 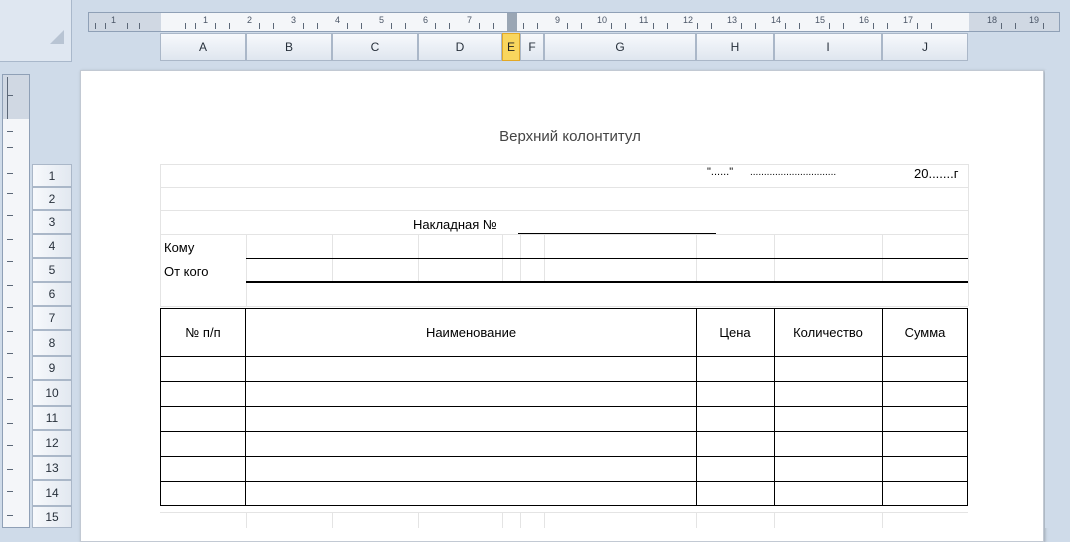 What do you see at coordinates (52, 493) in the screenshot?
I see `row-header-14: 14` at bounding box center [52, 493].